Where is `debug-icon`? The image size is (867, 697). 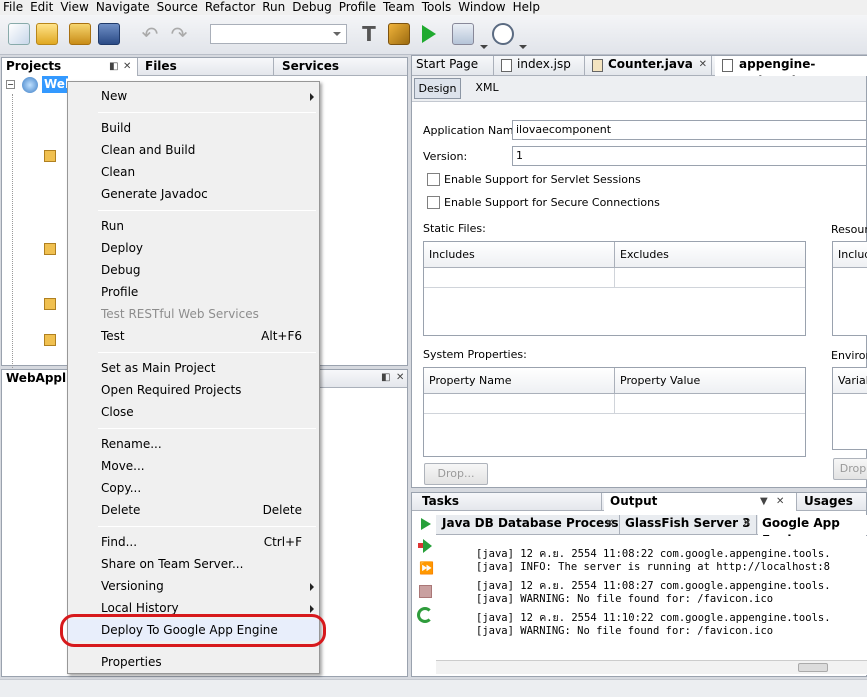 debug-icon is located at coordinates (463, 34).